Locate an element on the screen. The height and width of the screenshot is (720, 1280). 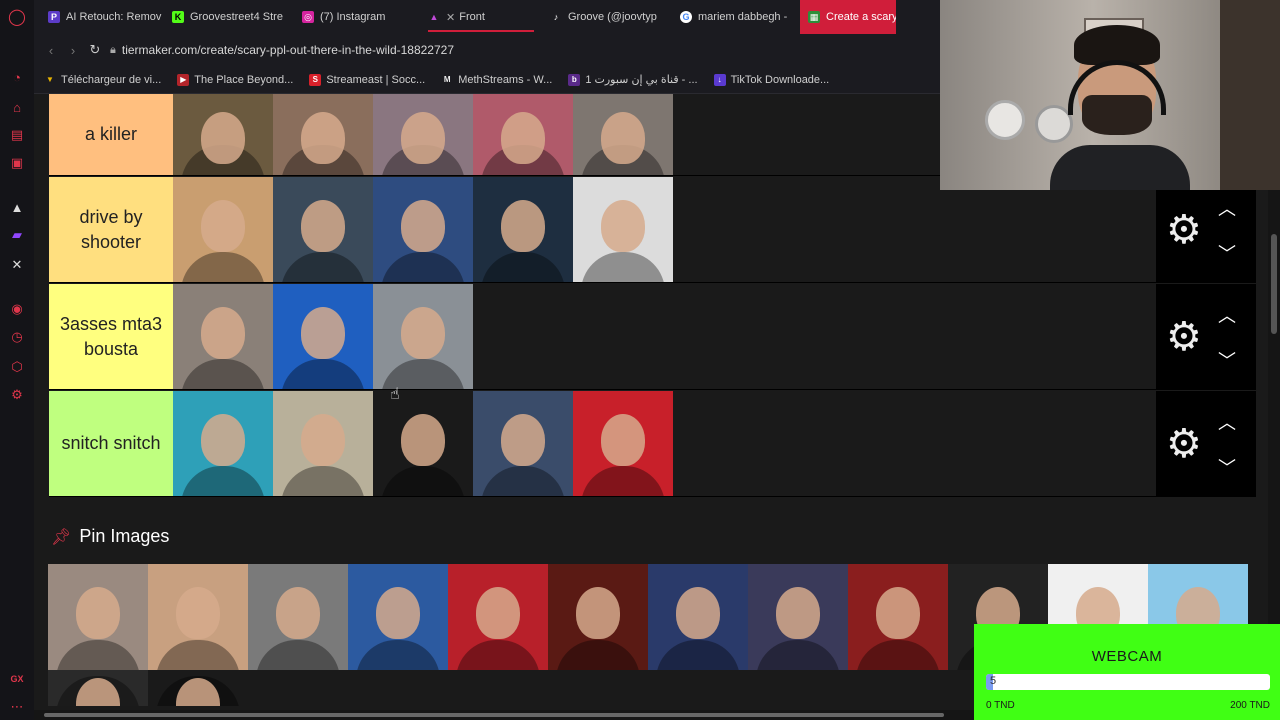
reload-icon: ↻ is located at coordinates (95, 50).